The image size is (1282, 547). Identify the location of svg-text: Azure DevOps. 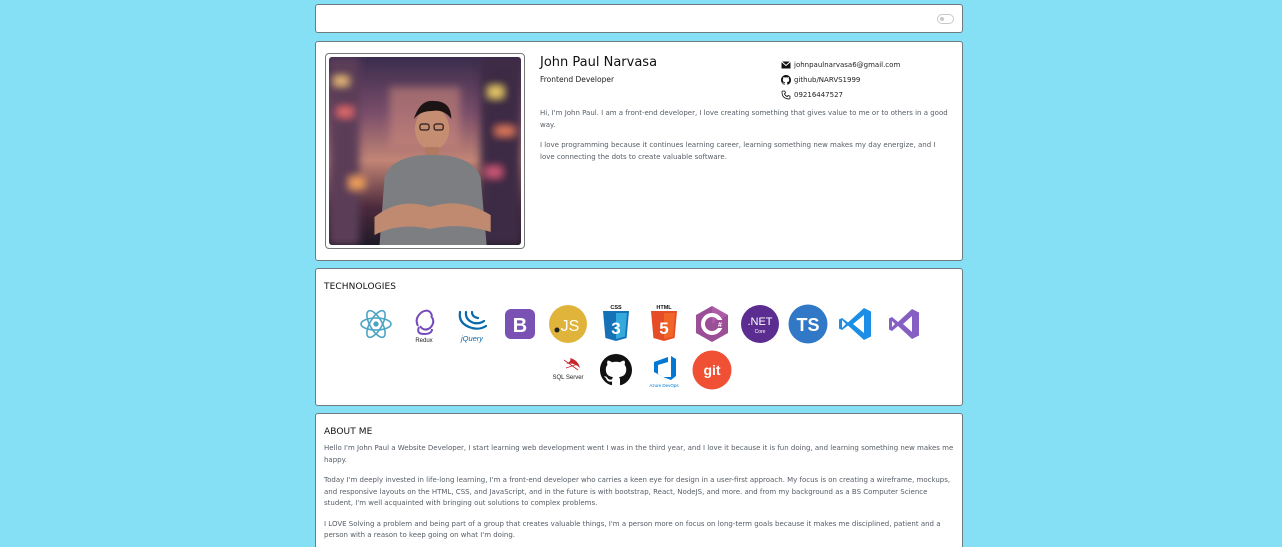
(664, 385).